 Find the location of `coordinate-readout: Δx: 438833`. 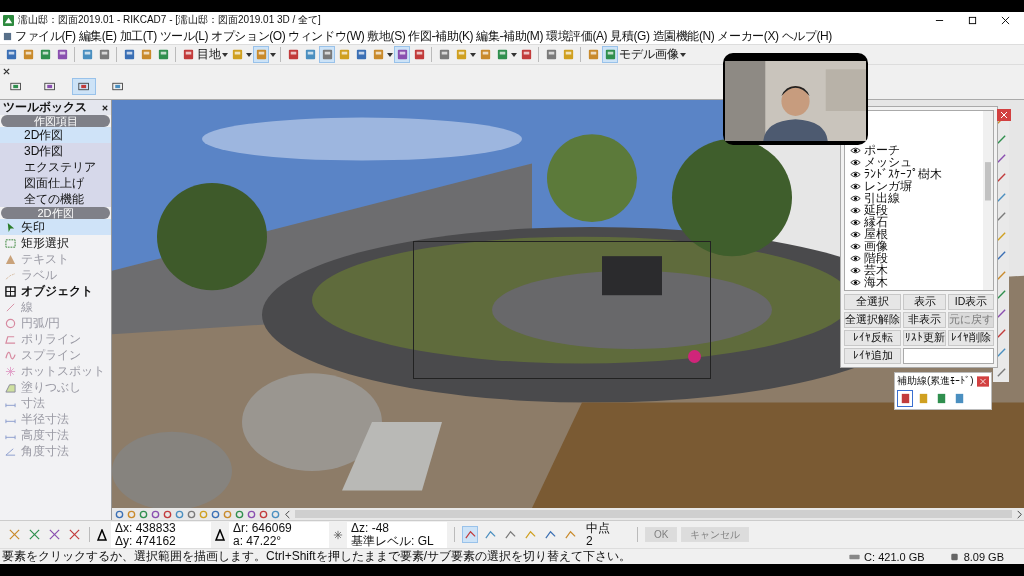

coordinate-readout: Δx: 438833 is located at coordinates (146, 528).